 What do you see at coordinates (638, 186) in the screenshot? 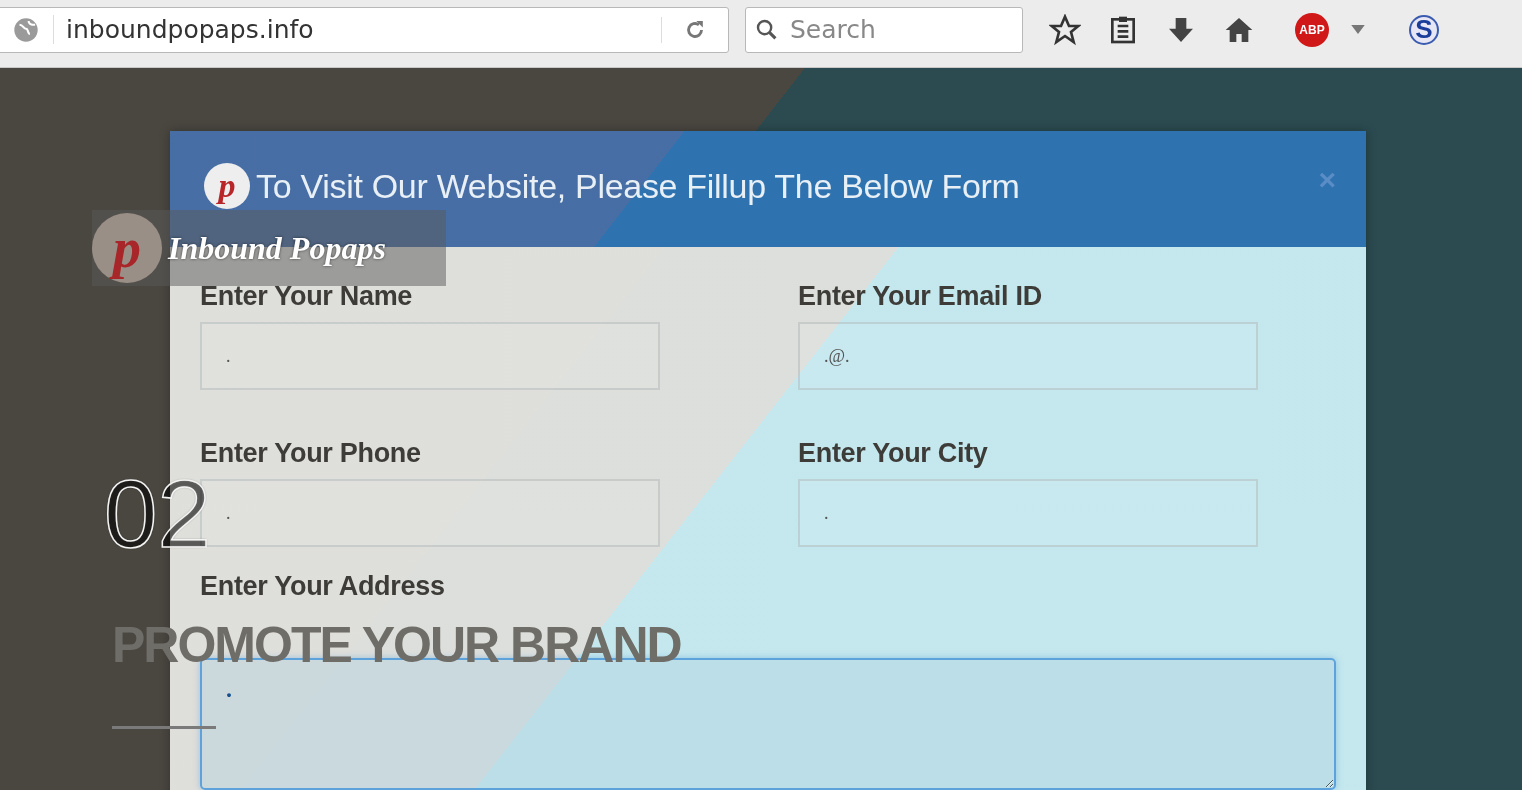
I see `modal-title: To Visit Our Website, Please Fillup The Below Form` at bounding box center [638, 186].